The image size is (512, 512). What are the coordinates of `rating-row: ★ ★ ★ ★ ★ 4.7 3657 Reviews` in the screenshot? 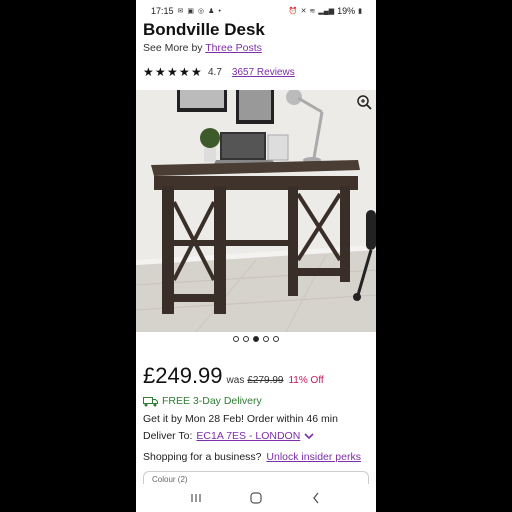 It's located at (219, 72).